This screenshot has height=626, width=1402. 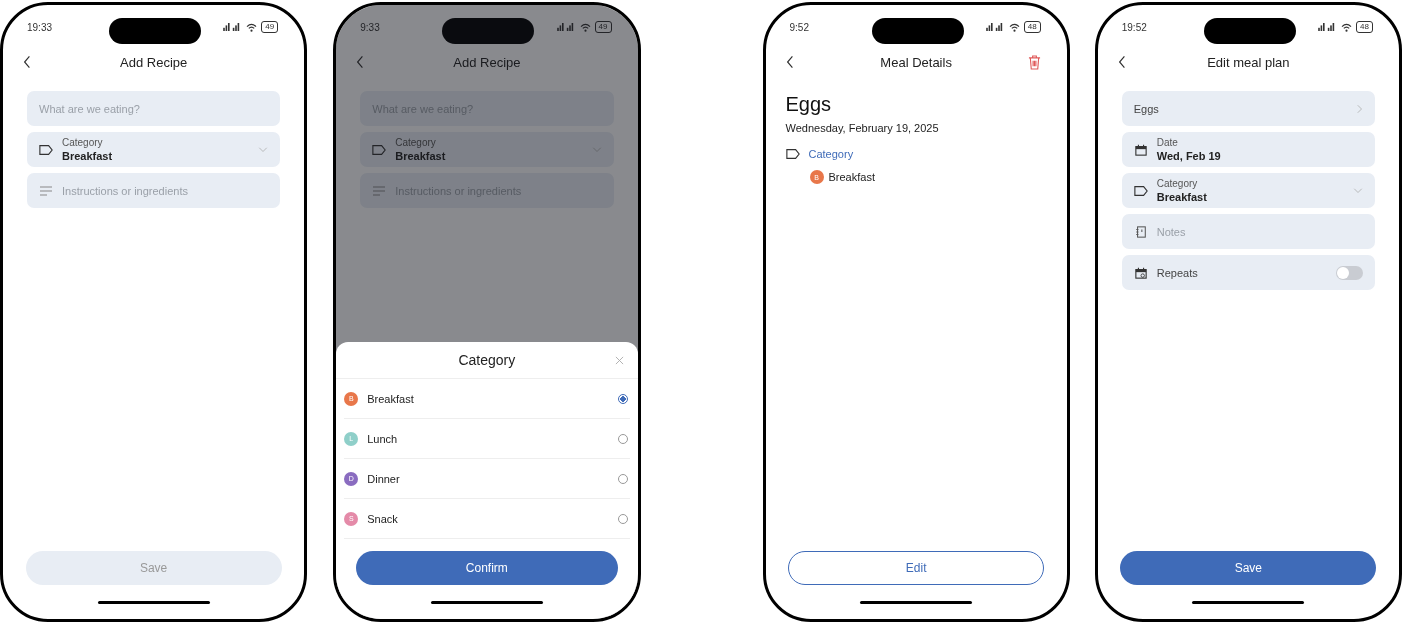 I want to click on meal-date: Wednesday, February 19, 2025, so click(x=862, y=128).